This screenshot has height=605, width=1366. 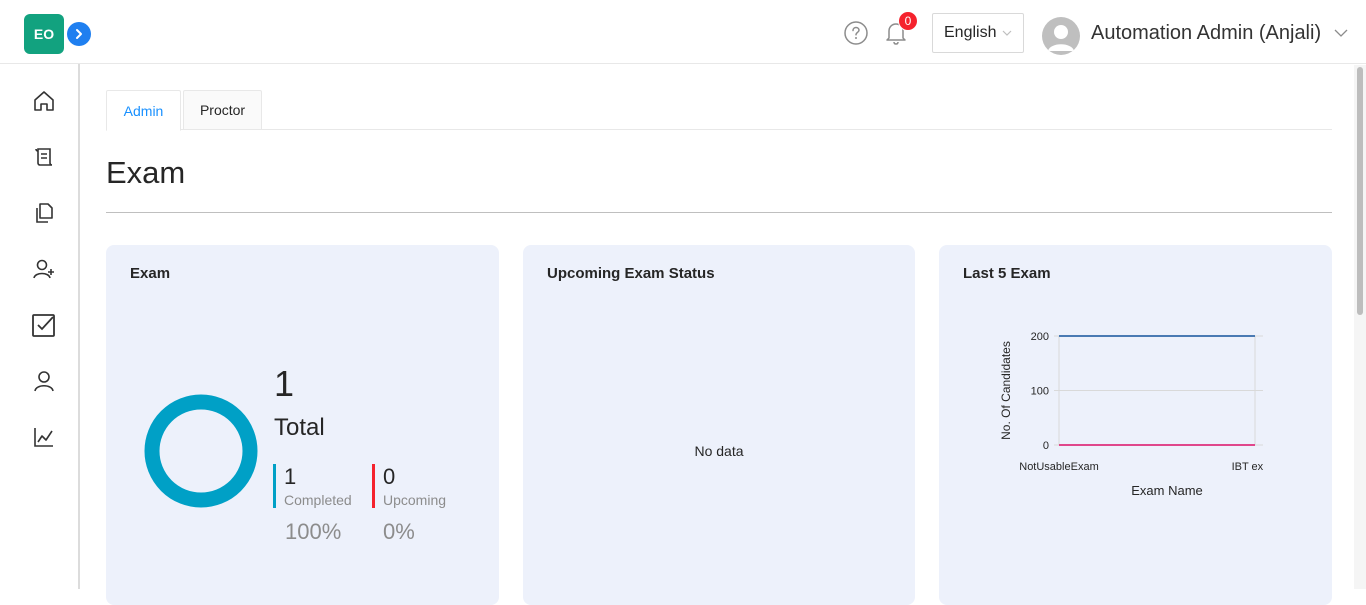 I want to click on scroll-icon, so click(x=44, y=157).